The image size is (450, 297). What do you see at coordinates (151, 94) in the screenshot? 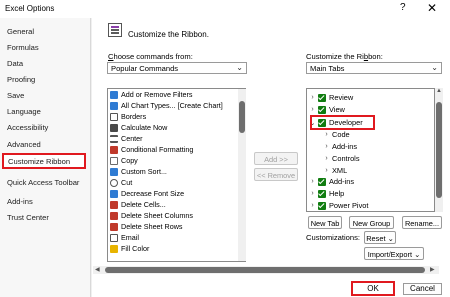
I see `list-item: Add or Remove Filters` at bounding box center [151, 94].